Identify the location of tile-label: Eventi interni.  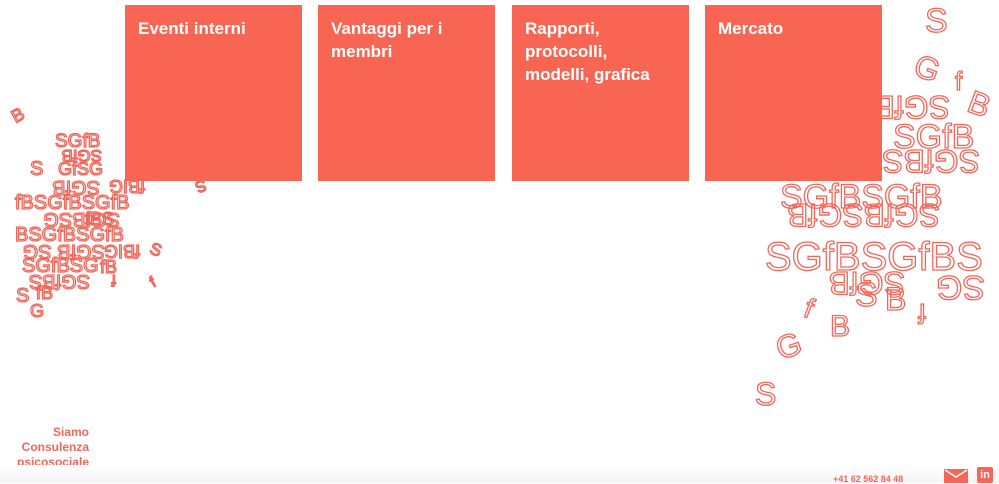
(192, 28).